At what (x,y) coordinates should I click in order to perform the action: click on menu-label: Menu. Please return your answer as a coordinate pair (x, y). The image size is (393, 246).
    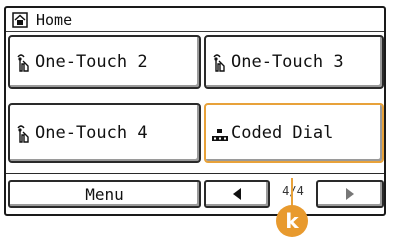
    Looking at the image, I should click on (104, 194).